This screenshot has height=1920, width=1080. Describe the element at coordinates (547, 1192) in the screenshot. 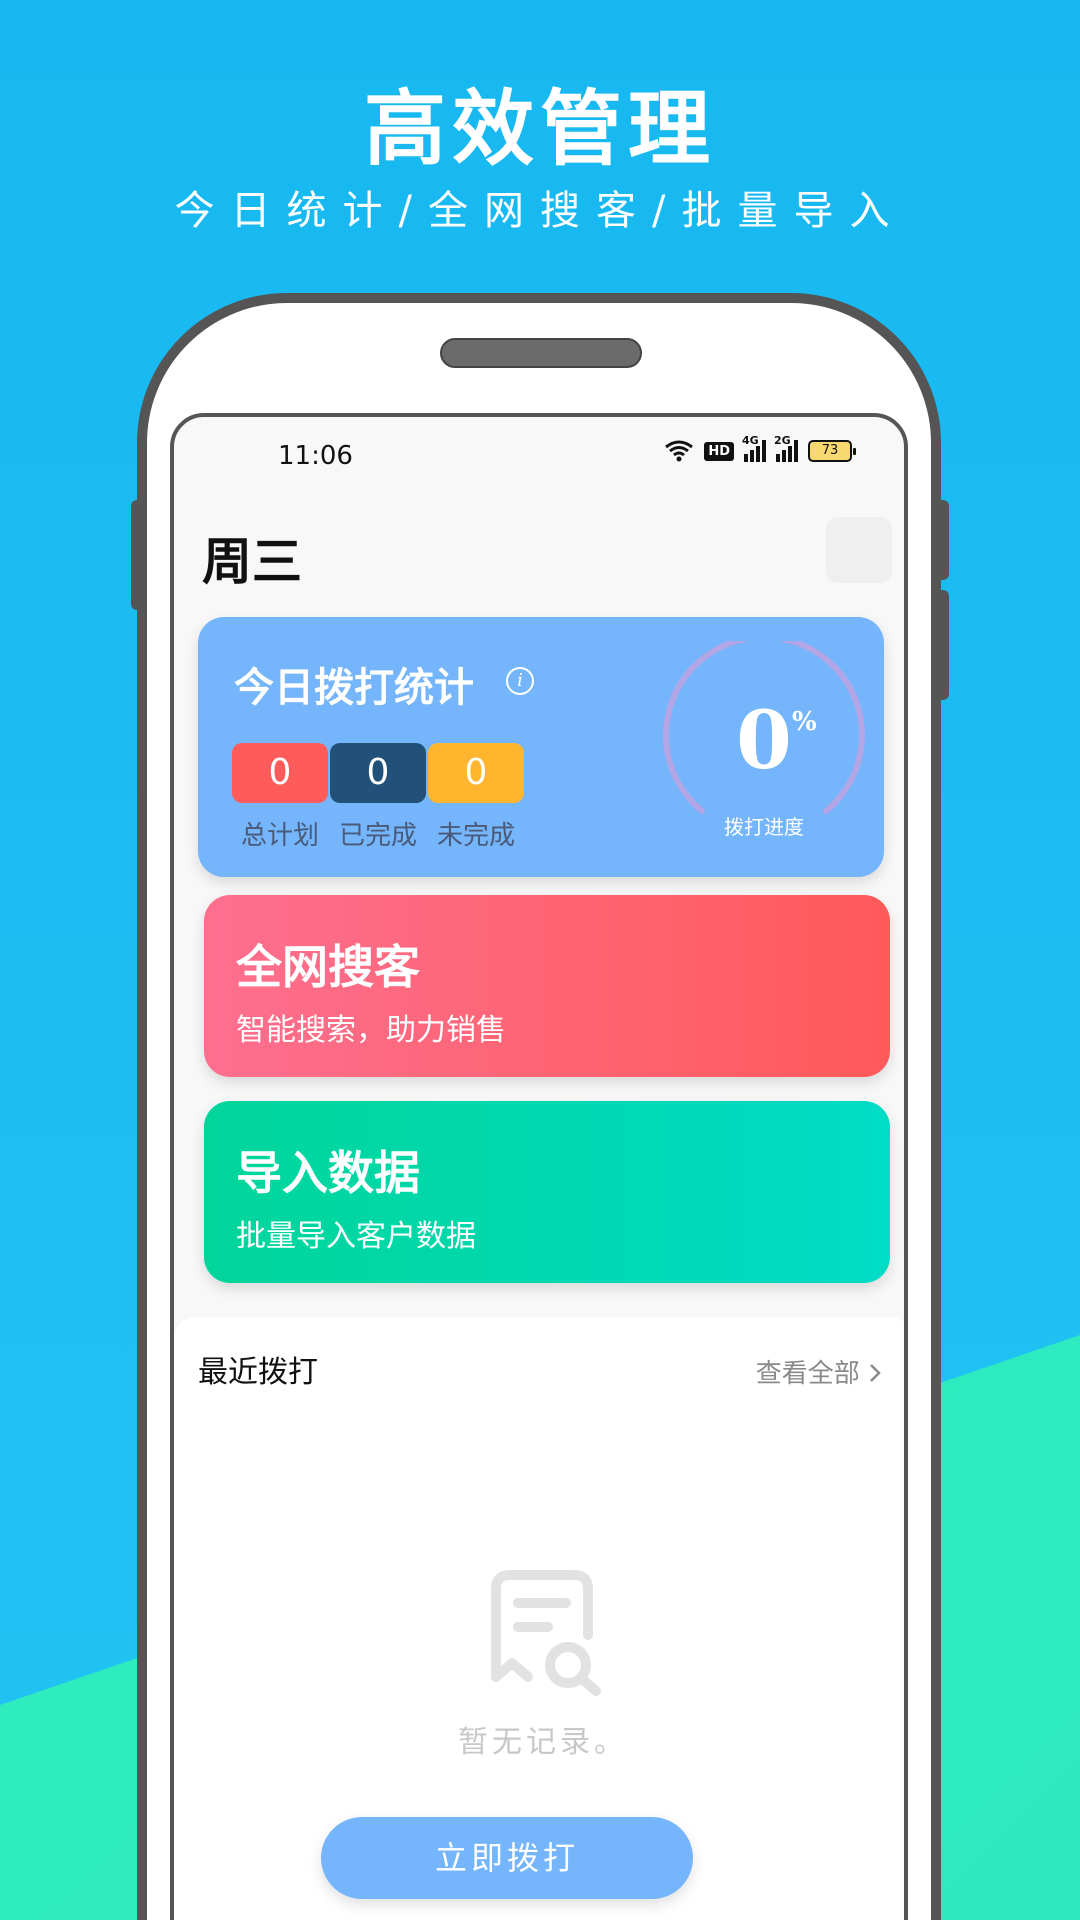

I see `import-data-card: 导入数据 批量导入客户数据` at that location.